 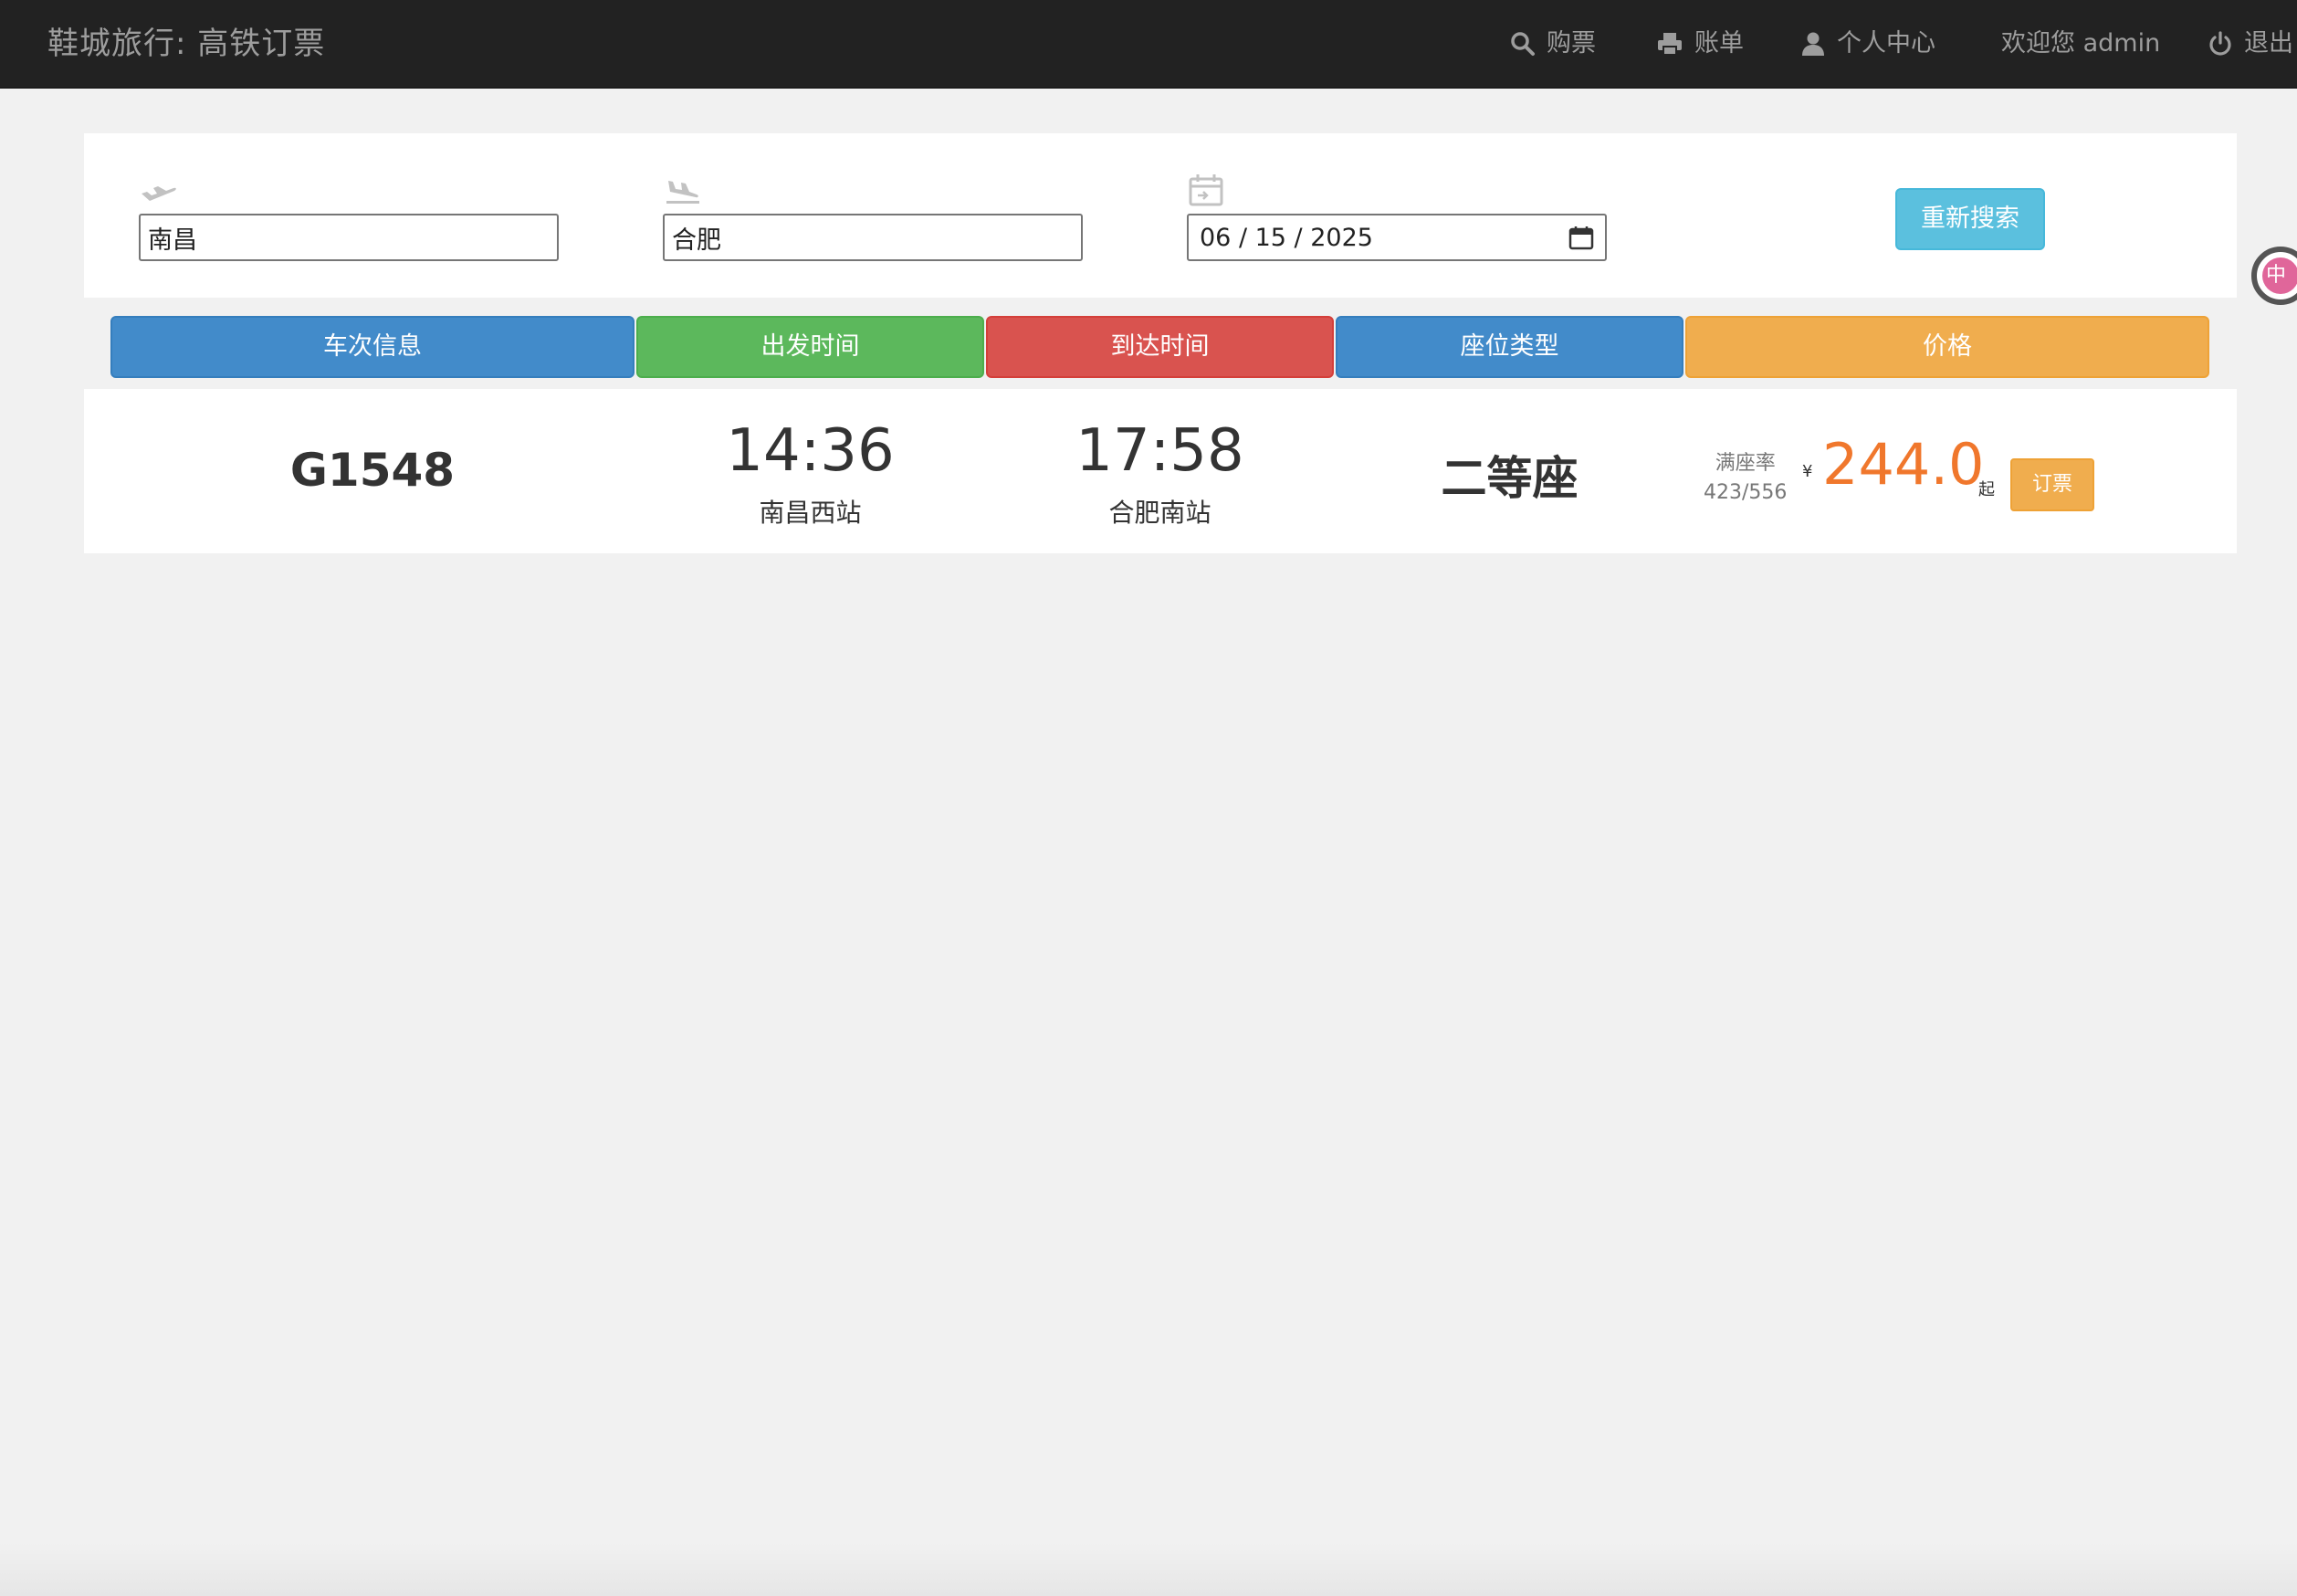 What do you see at coordinates (2279, 275) in the screenshot?
I see `side-widget-label: 中` at bounding box center [2279, 275].